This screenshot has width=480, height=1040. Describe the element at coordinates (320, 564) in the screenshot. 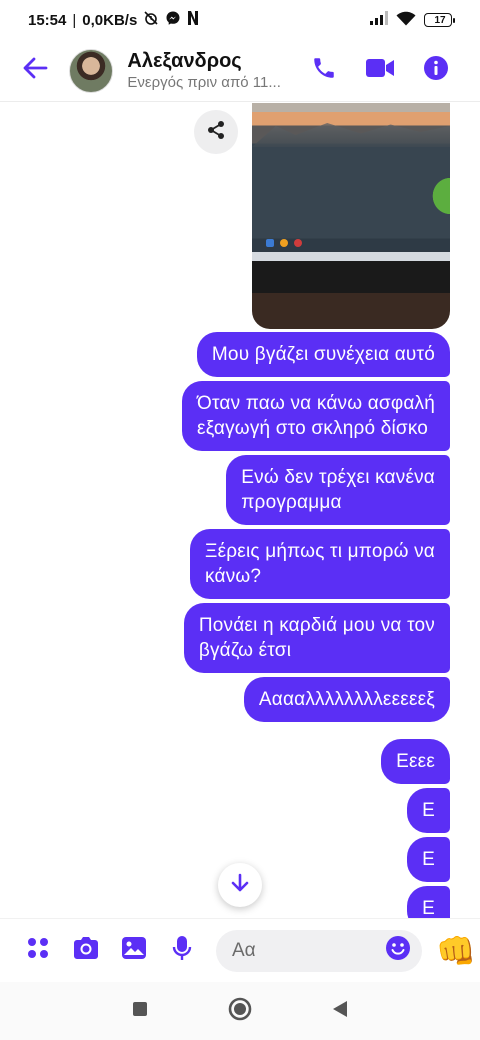

I see `message-bubble: Ξέρεις μήπως τι μπορώ να κάνω?` at that location.